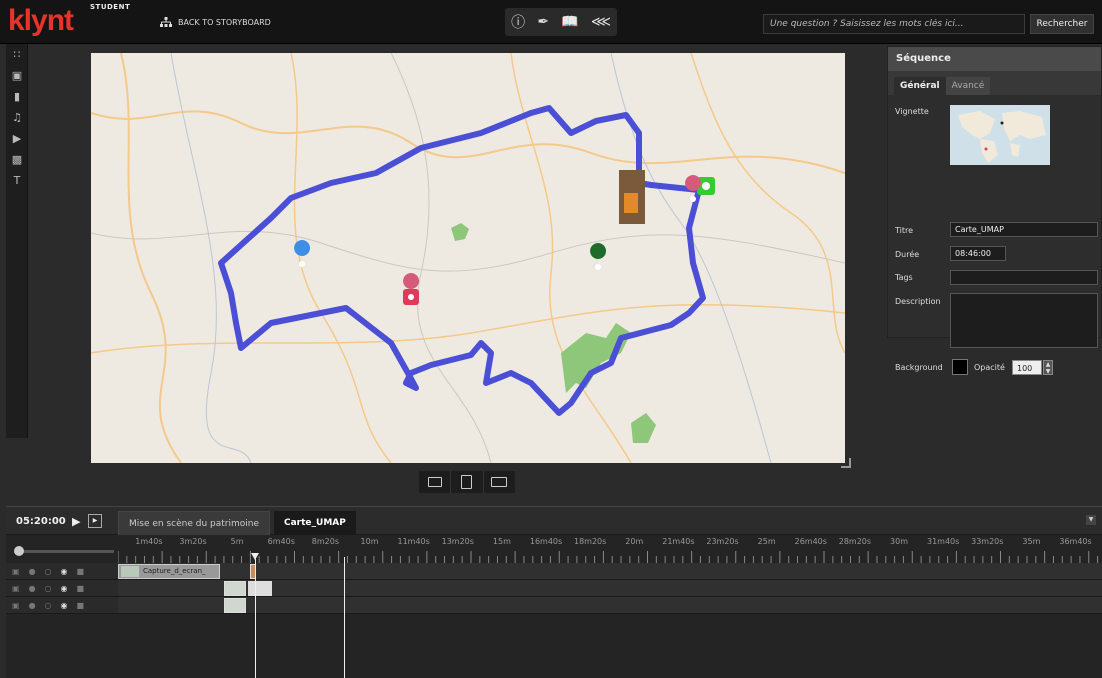 Image resolution: width=1102 pixels, height=678 pixels. I want to click on duree-field: 08:46:00, so click(978, 253).